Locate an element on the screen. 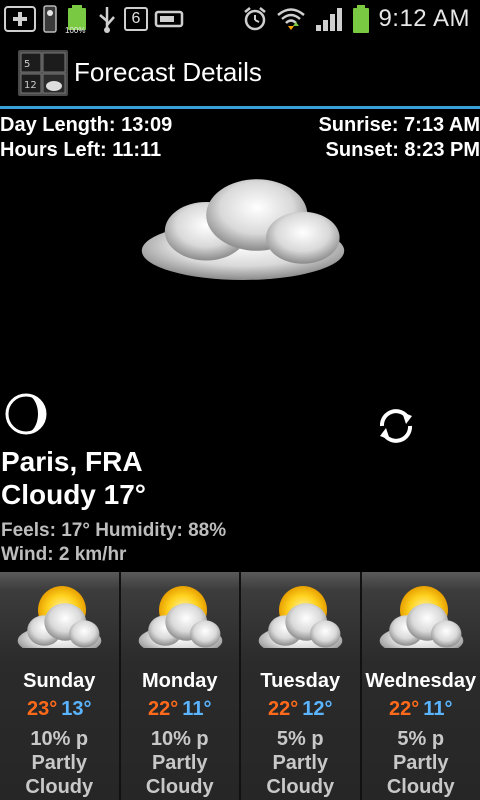 This screenshot has width=480, height=800. tablet-icon is located at coordinates (170, 19).